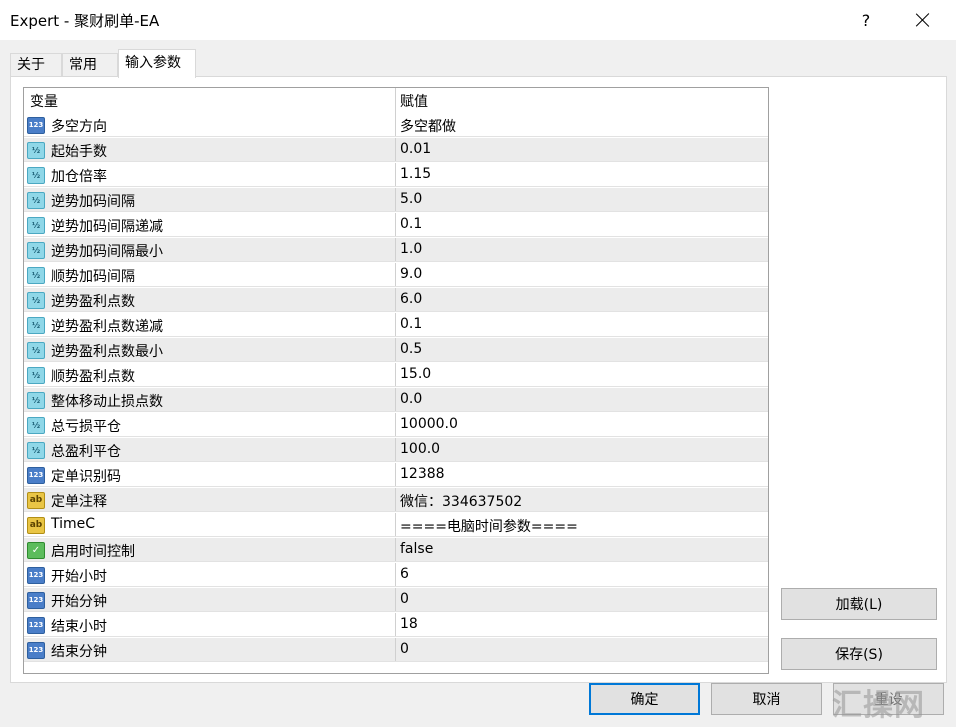 The width and height of the screenshot is (956, 727). What do you see at coordinates (461, 501) in the screenshot?
I see `parameter-value: 微信：334637502` at bounding box center [461, 501].